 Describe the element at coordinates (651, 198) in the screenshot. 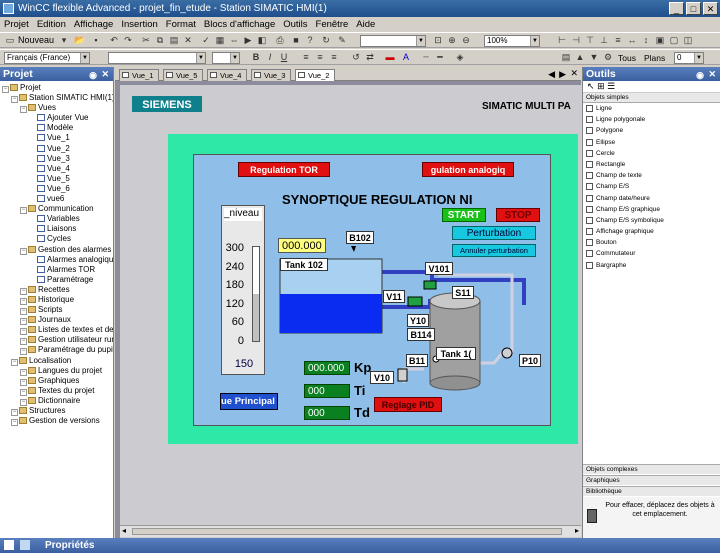

I see `tool-item: Champ date/heure` at that location.